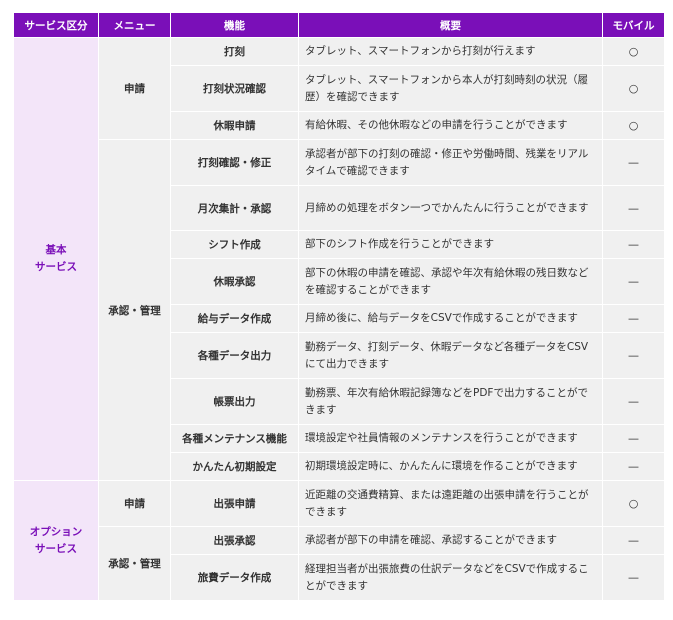  What do you see at coordinates (234, 466) in the screenshot?
I see `function-cell: かんたん初期設定` at bounding box center [234, 466].